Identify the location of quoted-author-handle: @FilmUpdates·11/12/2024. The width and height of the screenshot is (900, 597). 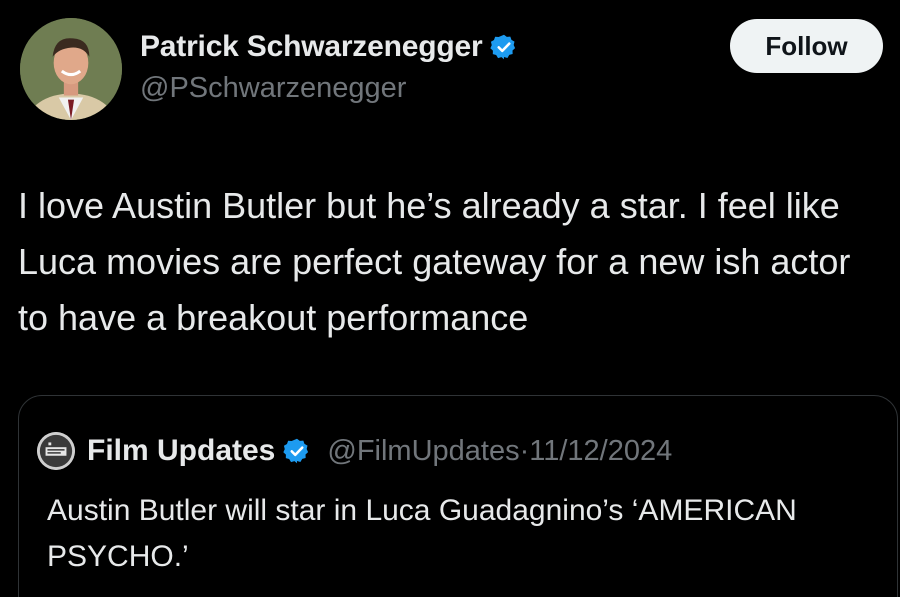
(499, 451).